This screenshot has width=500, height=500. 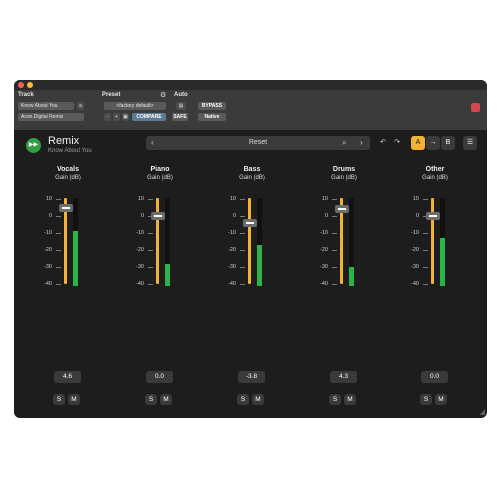 I want to click on preset-browser: ‹ Reset ⌕ ›, so click(x=258, y=143).